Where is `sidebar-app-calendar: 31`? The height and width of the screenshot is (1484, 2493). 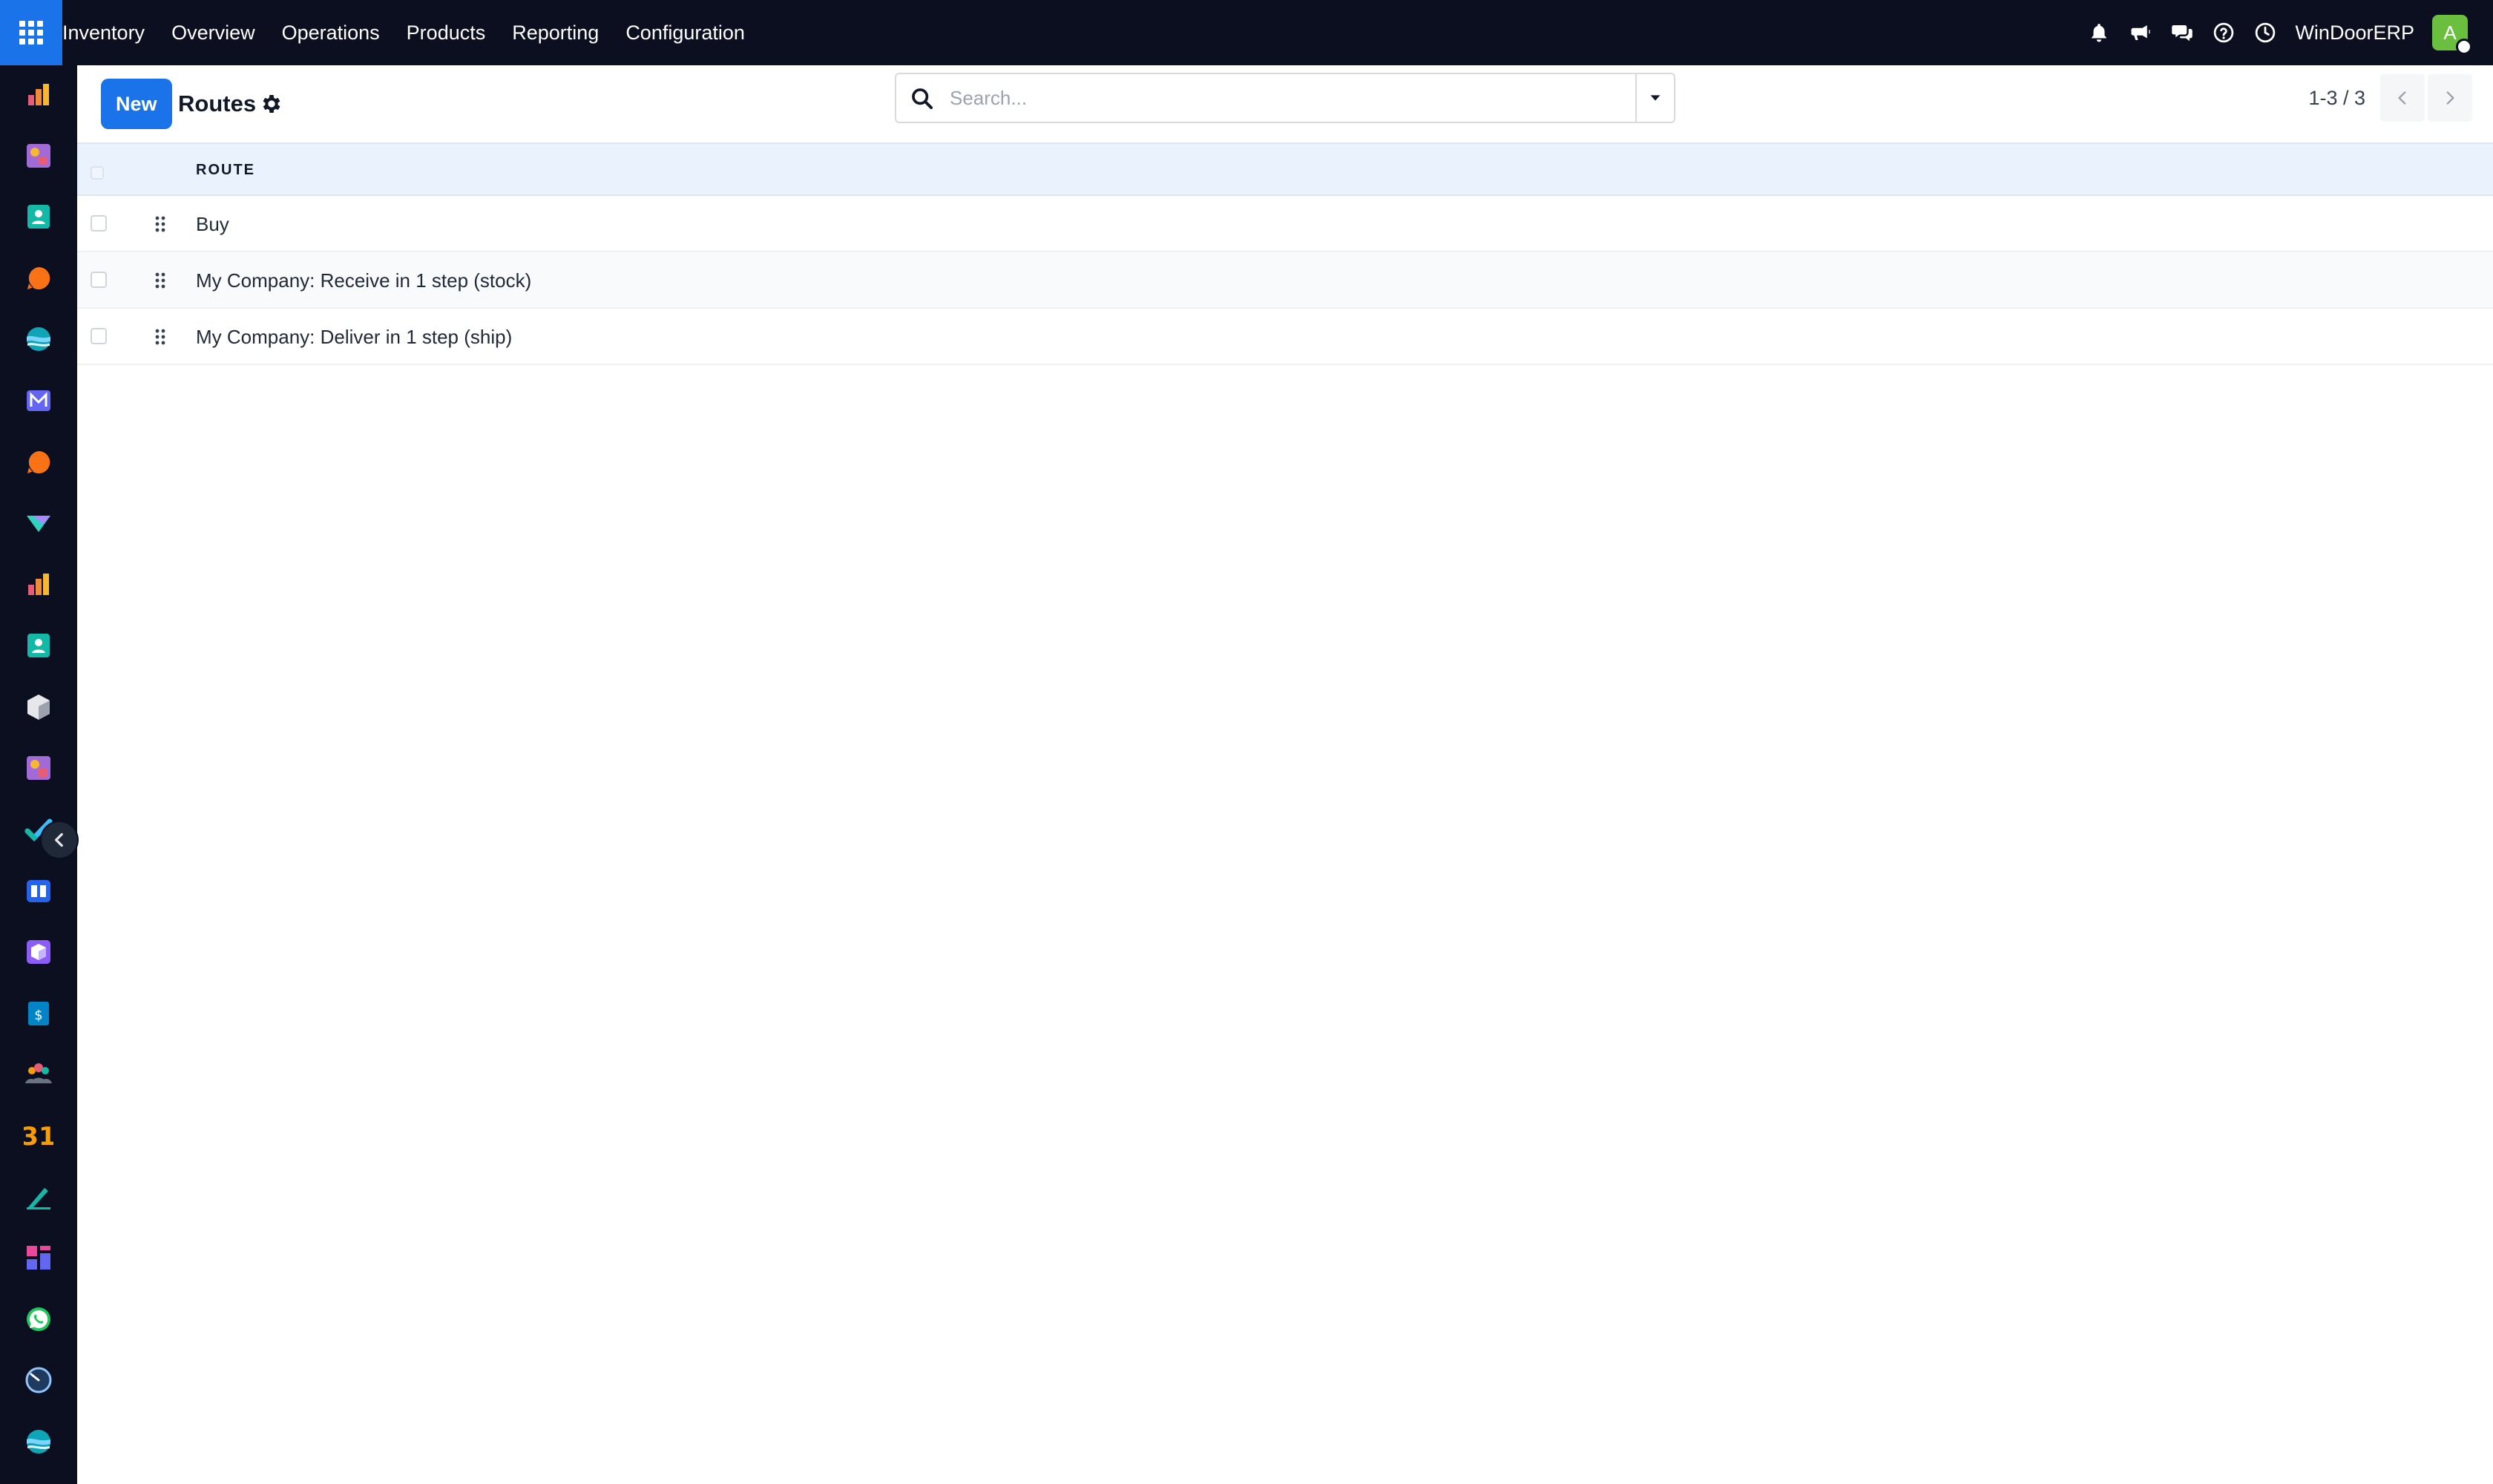
sidebar-app-calendar: 31 is located at coordinates (38, 1135).